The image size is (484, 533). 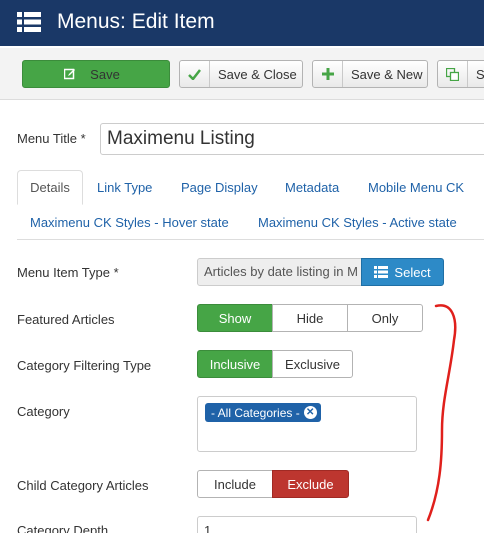 I want to click on save-copy-button: S, so click(x=460, y=74).